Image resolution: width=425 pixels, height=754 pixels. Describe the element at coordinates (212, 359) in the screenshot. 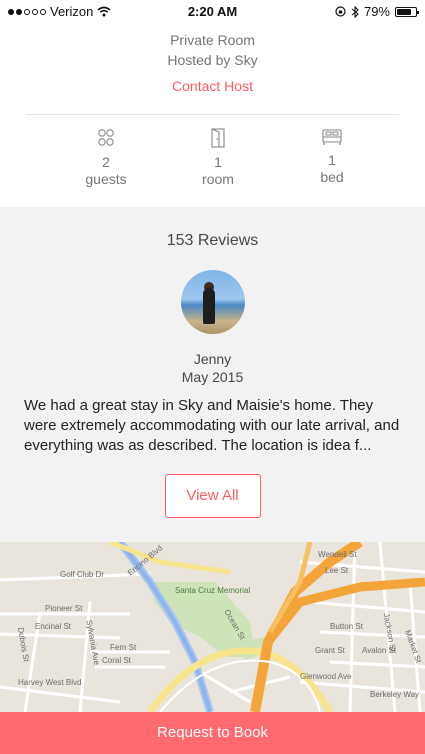

I see `reviewer-name: Jenny` at that location.